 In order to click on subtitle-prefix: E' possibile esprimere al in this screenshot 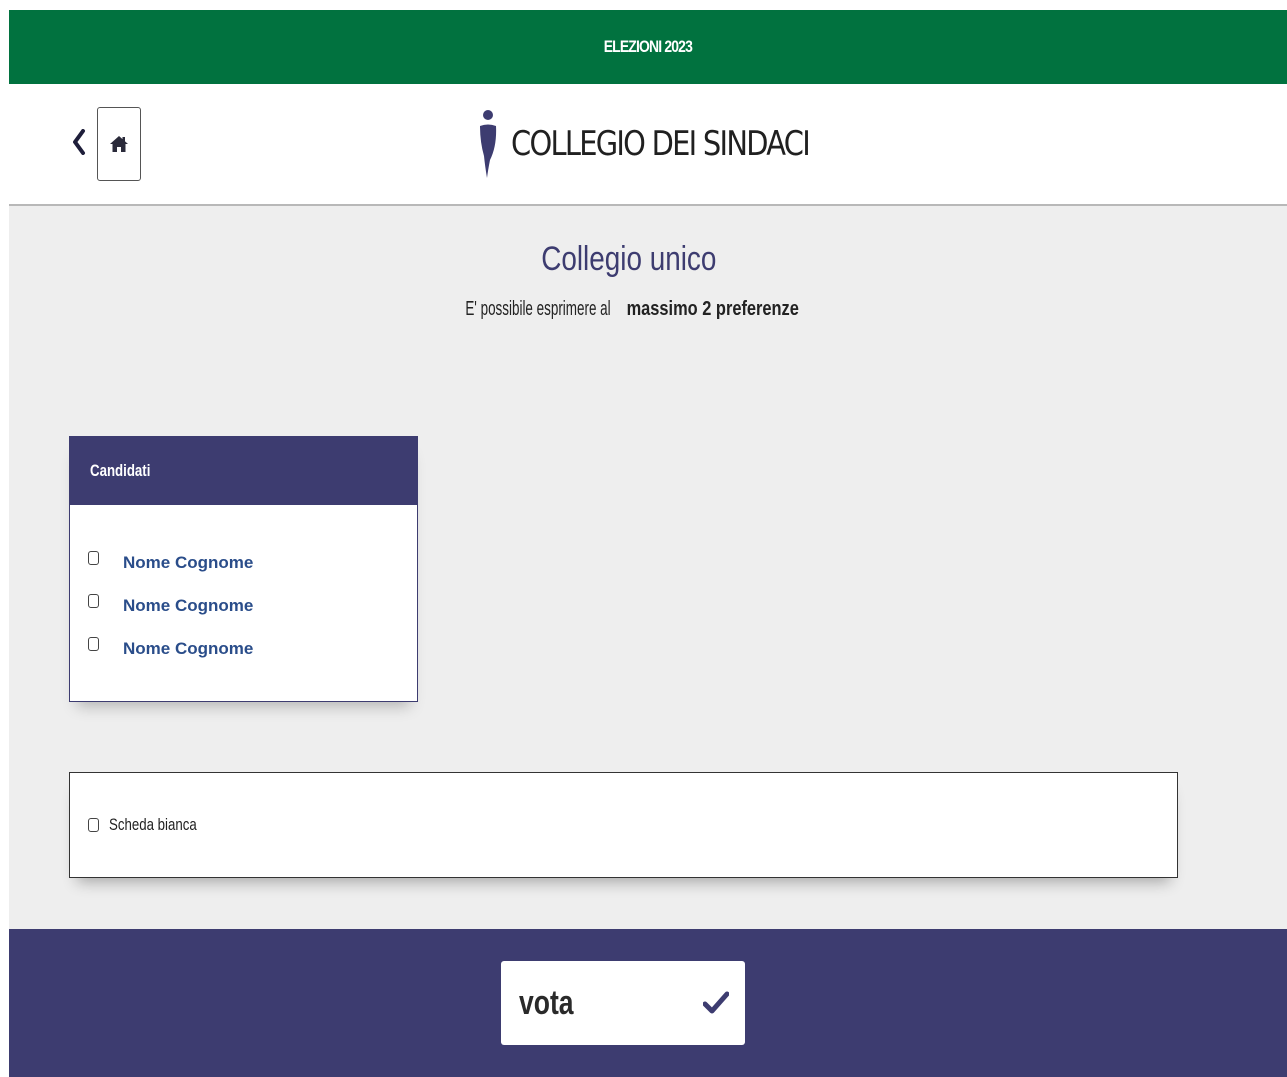, I will do `click(538, 309)`.